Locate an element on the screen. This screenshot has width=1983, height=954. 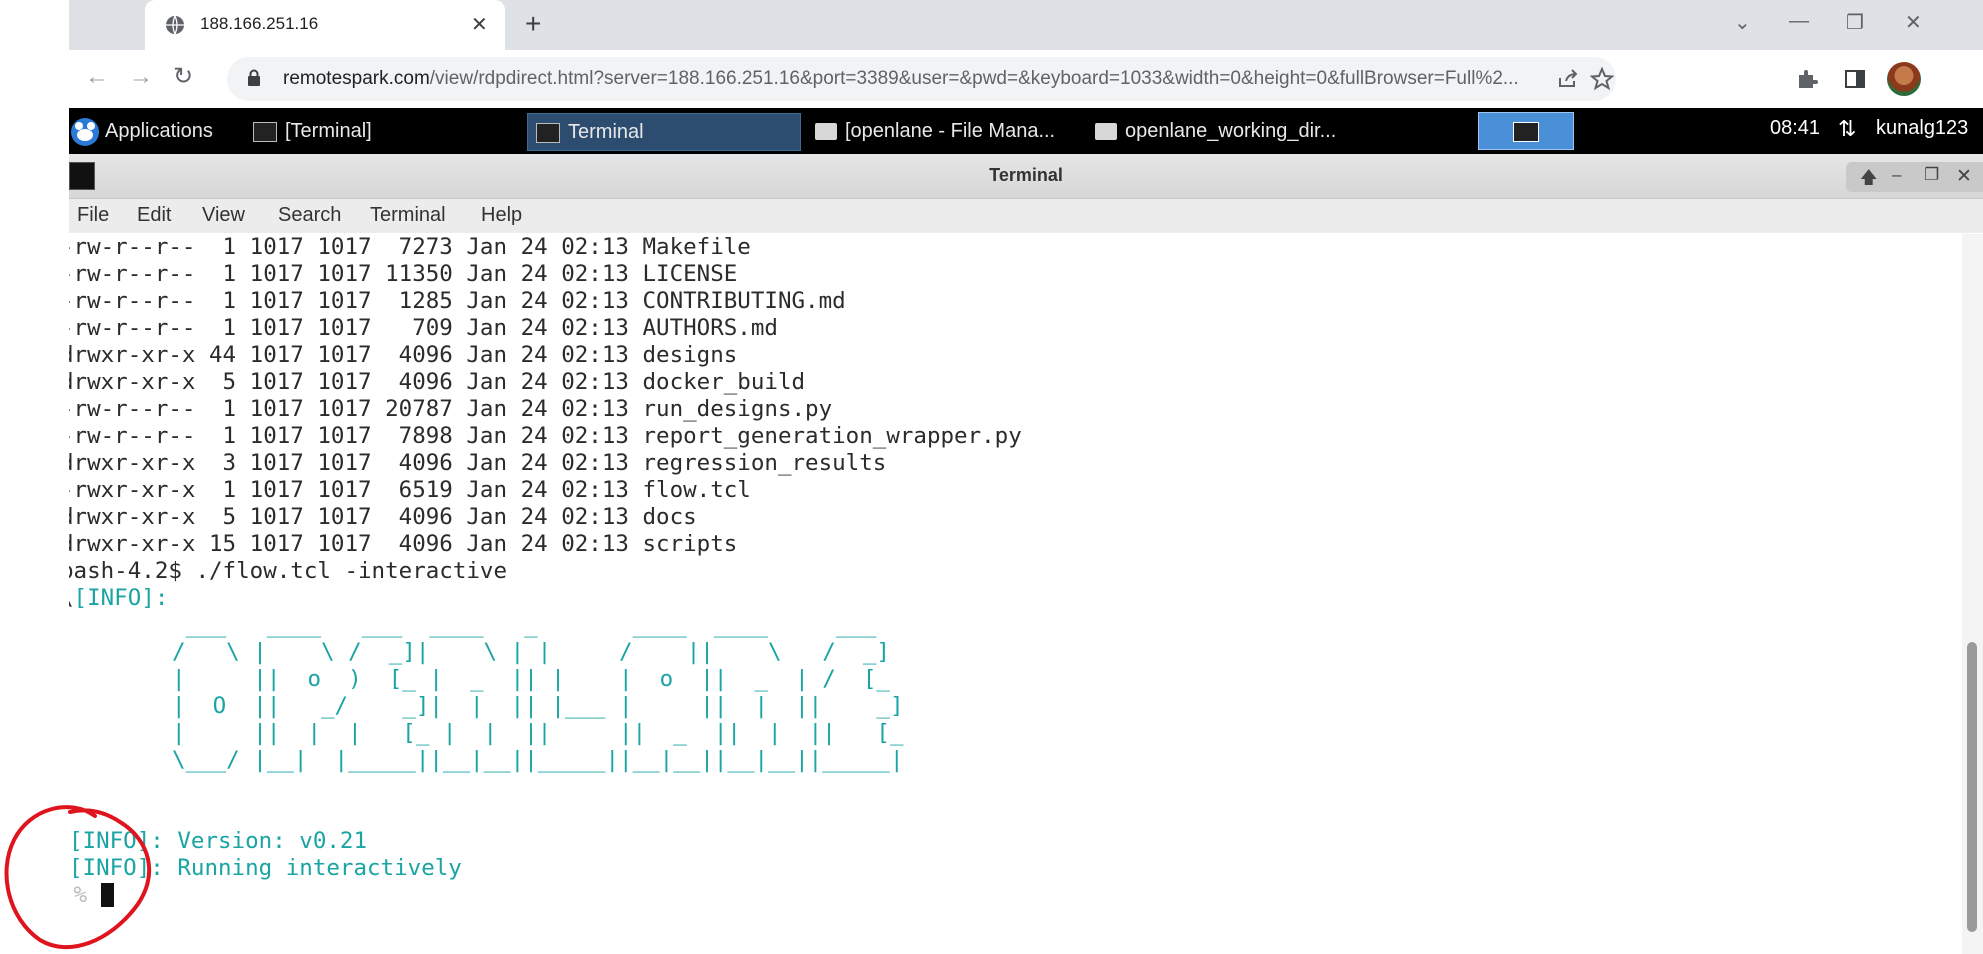
menu-edit: Edit is located at coordinates (154, 215).